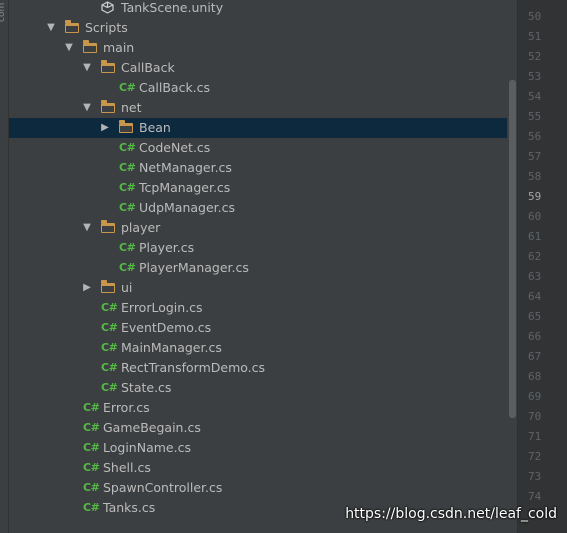  What do you see at coordinates (535, 156) in the screenshot?
I see `line-number: 57` at bounding box center [535, 156].